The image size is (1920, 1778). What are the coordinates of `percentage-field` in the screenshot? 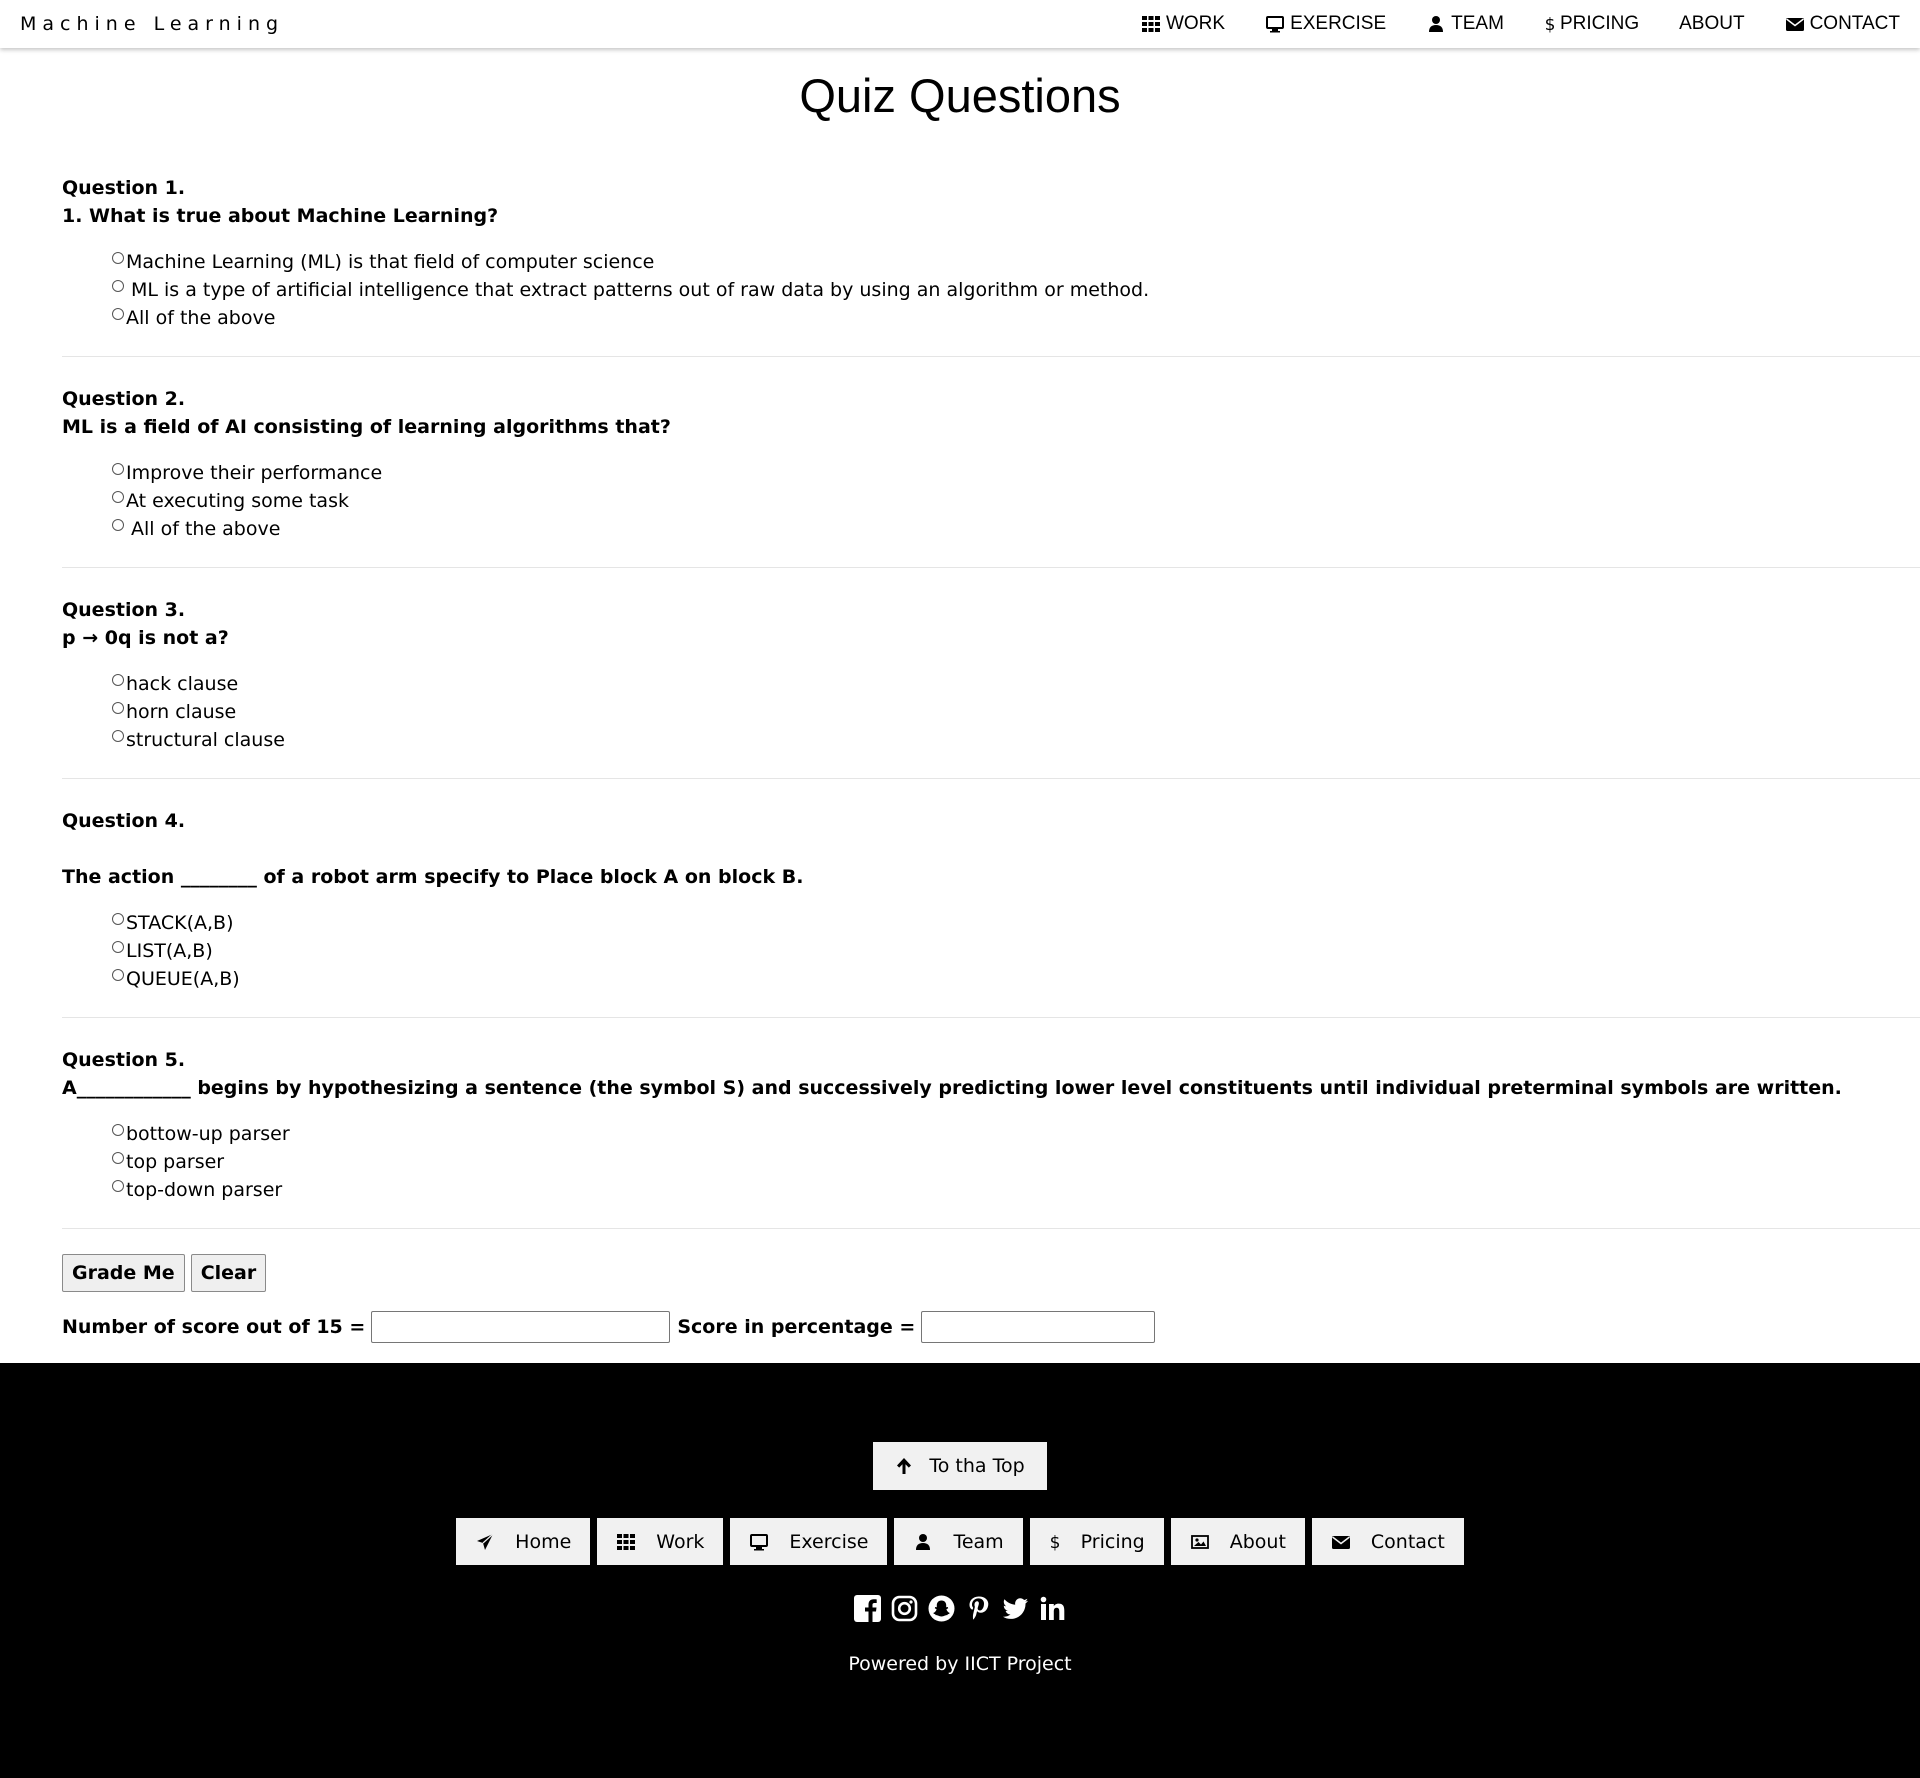 It's located at (1038, 1327).